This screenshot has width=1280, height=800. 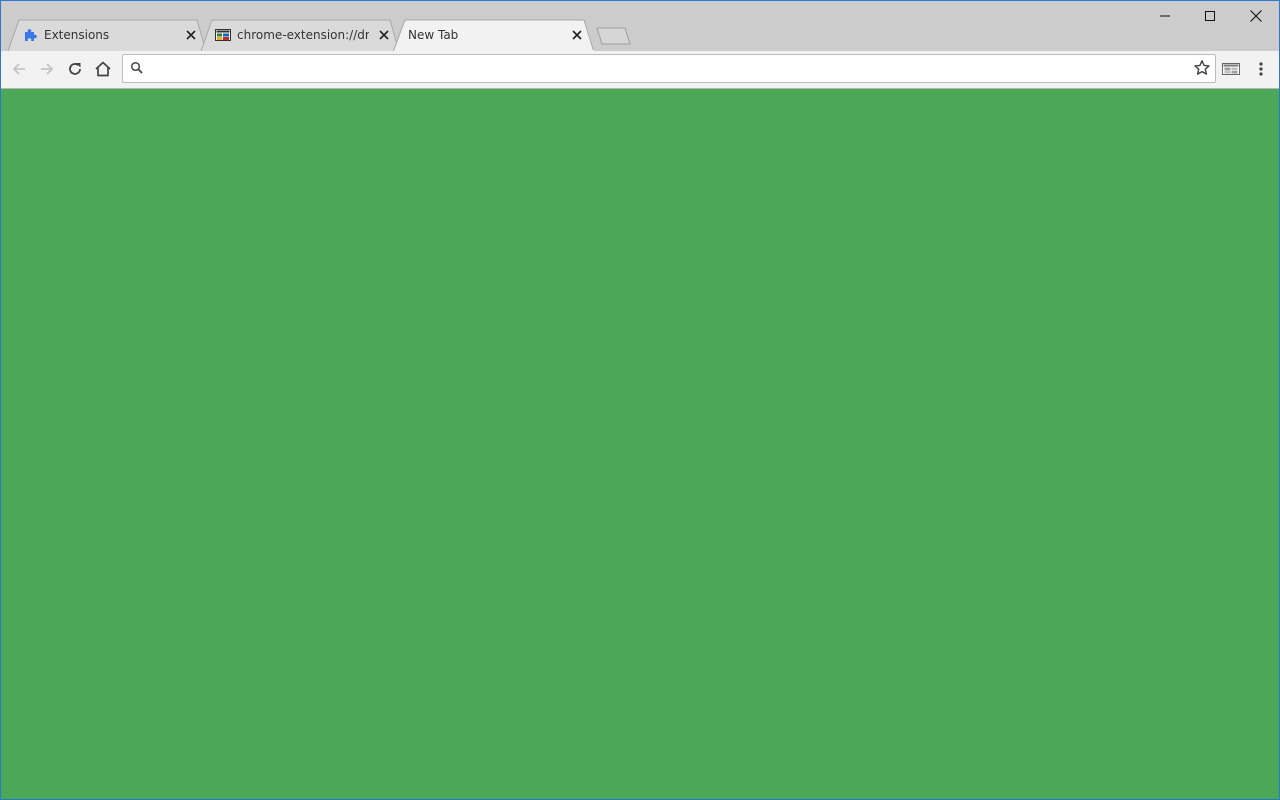 I want to click on maximize-icon, so click(x=1210, y=16).